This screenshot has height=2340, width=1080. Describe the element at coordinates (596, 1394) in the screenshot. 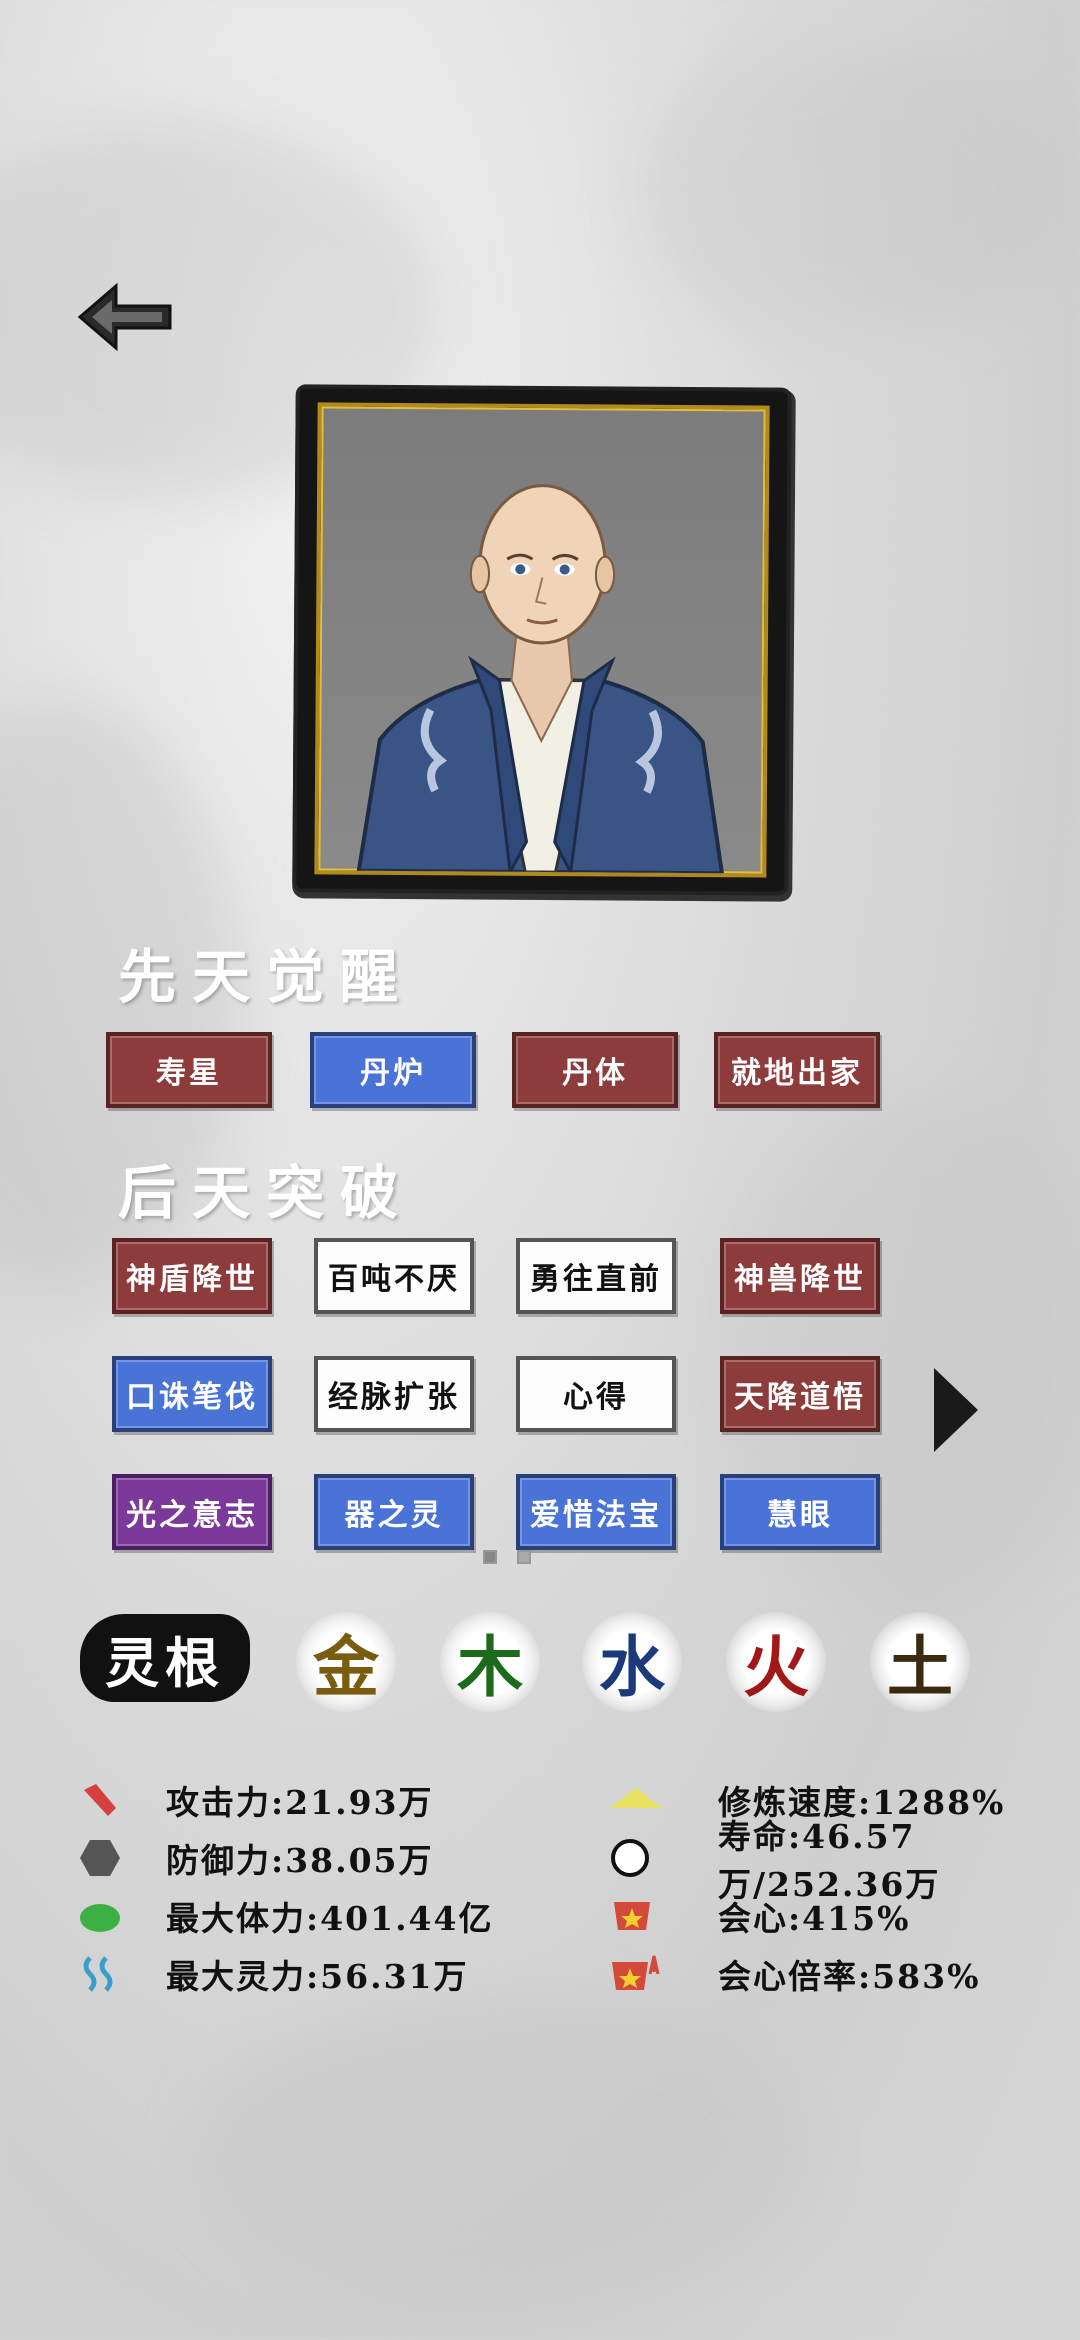

I see `acquired-talent-button: 心得` at that location.